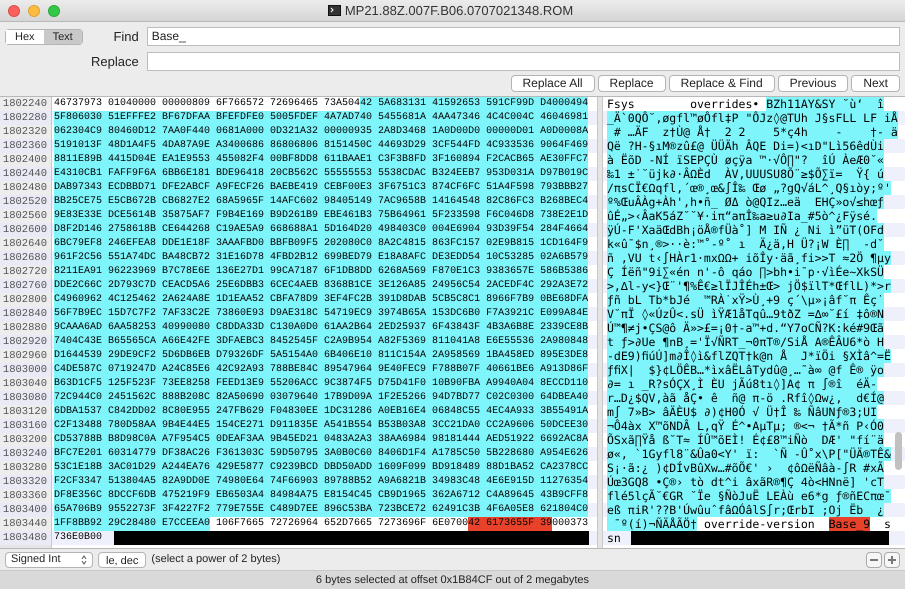 This screenshot has height=589, width=905. I want to click on hex-text: D1644539 29DE9CF2 5D6DB6EB D79326DF 5A5154A0 6B406E10 811C154A 2A958569 1BA458ED 895E3DE8, so click(321, 356).